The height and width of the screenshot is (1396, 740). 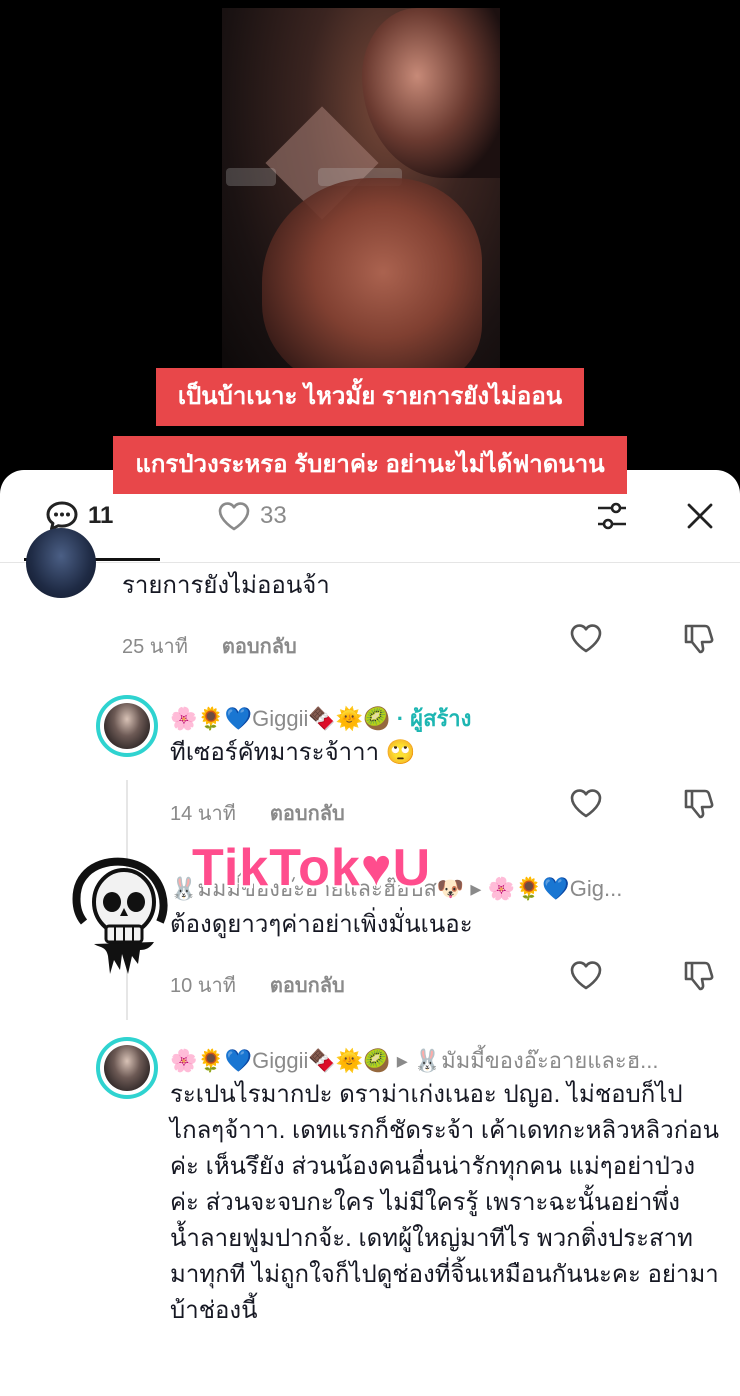 I want to click on close-icon, so click(x=700, y=516).